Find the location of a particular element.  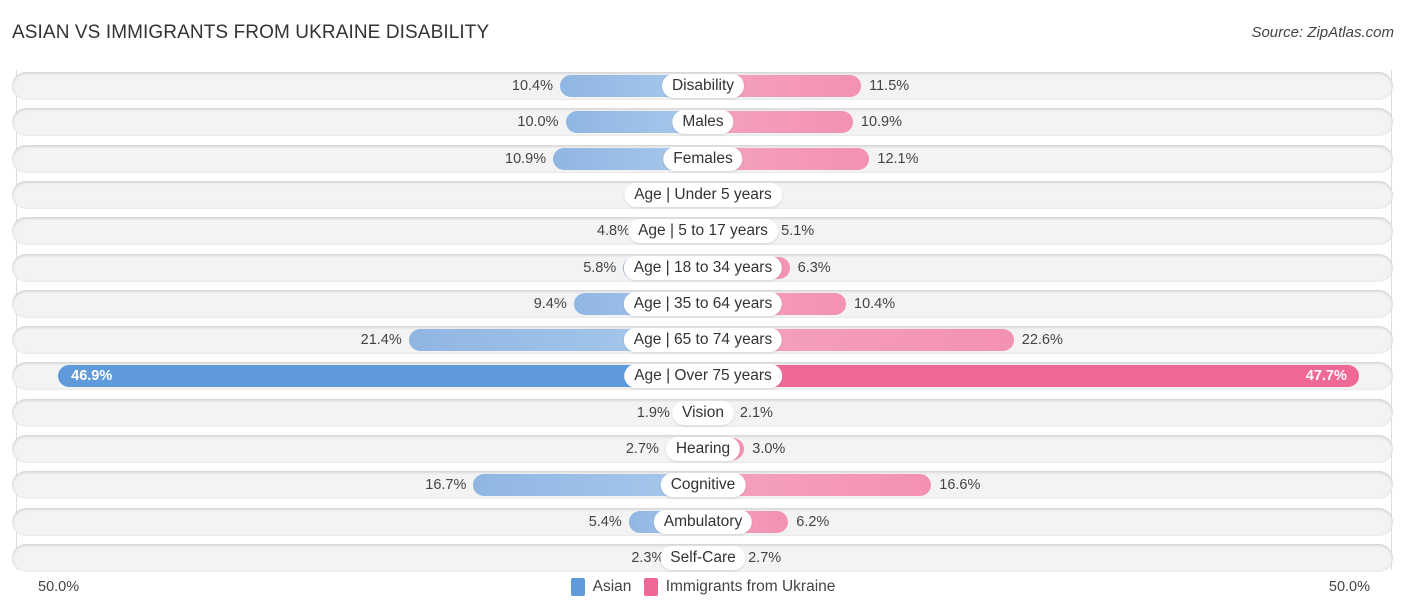

value-label-asian: 10.4% is located at coordinates (532, 86).